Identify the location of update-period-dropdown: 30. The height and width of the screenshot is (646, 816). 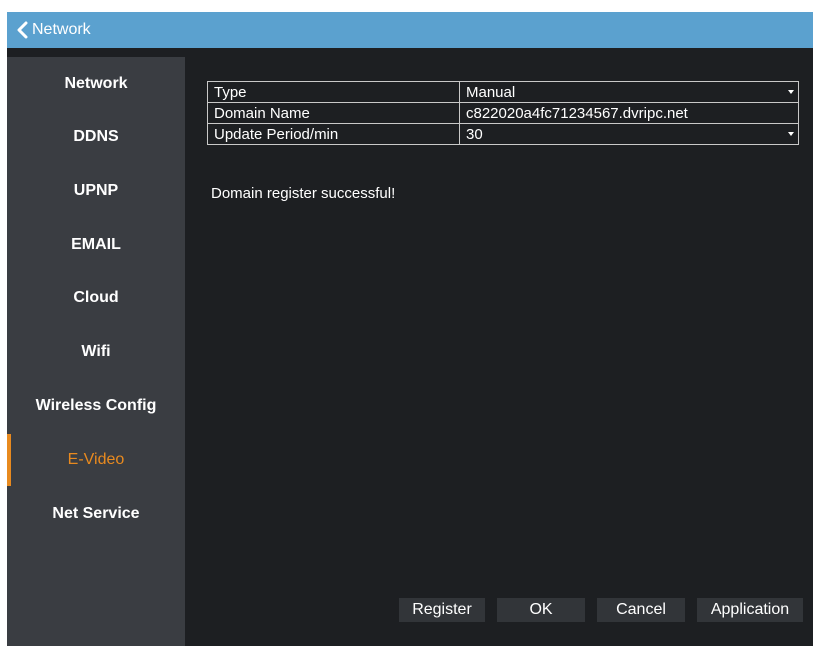
(629, 134).